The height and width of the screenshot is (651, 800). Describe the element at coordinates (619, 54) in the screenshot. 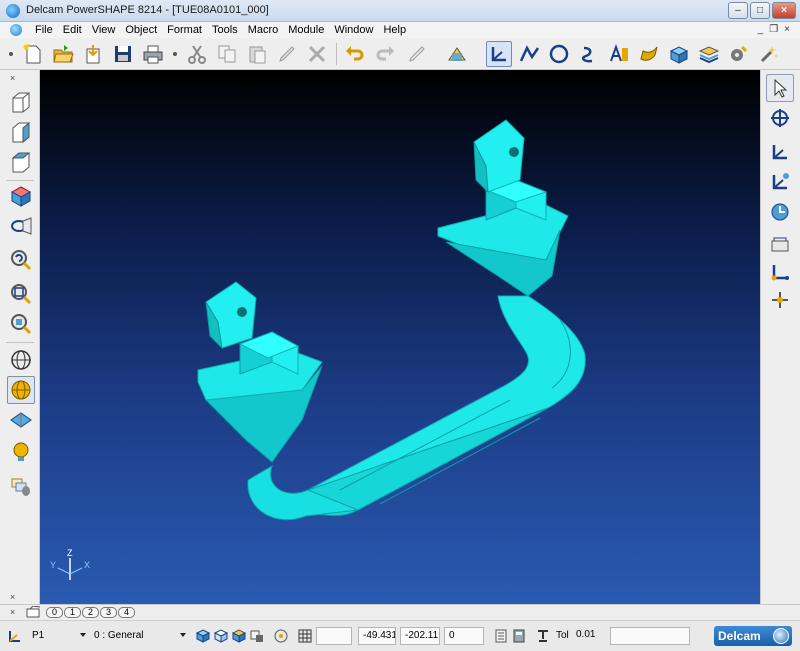

I see `text-icon` at that location.